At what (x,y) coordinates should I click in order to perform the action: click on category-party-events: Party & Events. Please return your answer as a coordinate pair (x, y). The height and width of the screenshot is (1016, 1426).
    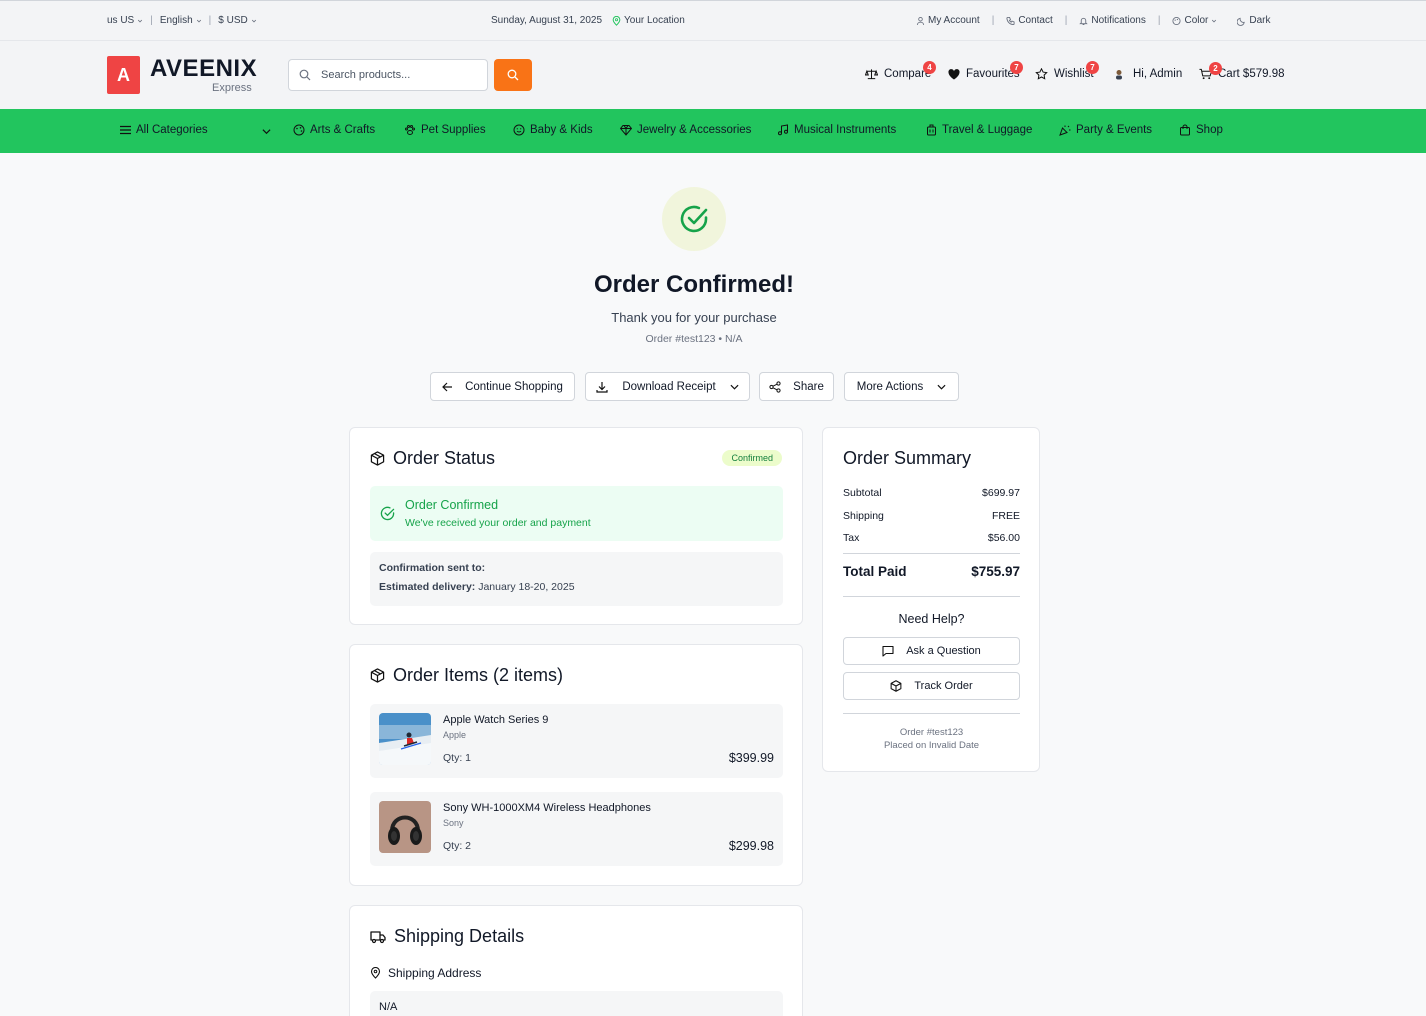
    Looking at the image, I should click on (1105, 130).